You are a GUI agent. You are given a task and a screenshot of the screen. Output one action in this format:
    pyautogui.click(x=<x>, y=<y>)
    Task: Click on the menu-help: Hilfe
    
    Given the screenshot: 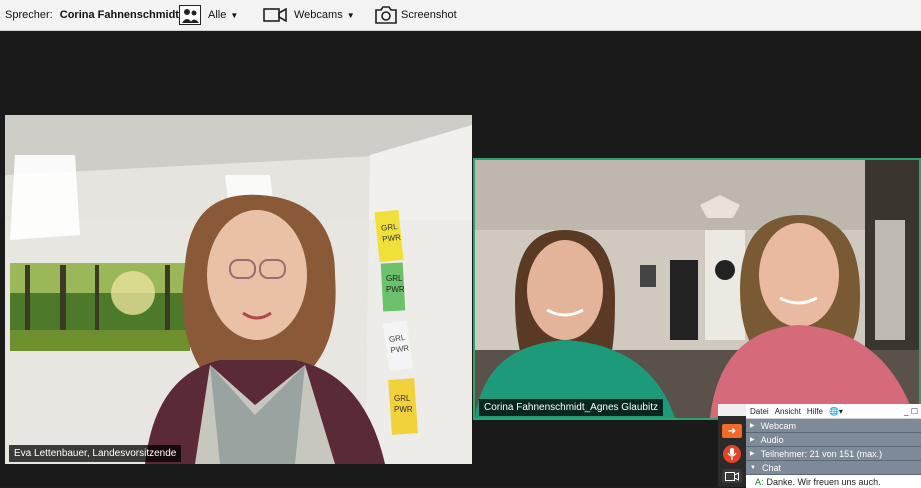 What is the action you would take?
    pyautogui.click(x=815, y=411)
    